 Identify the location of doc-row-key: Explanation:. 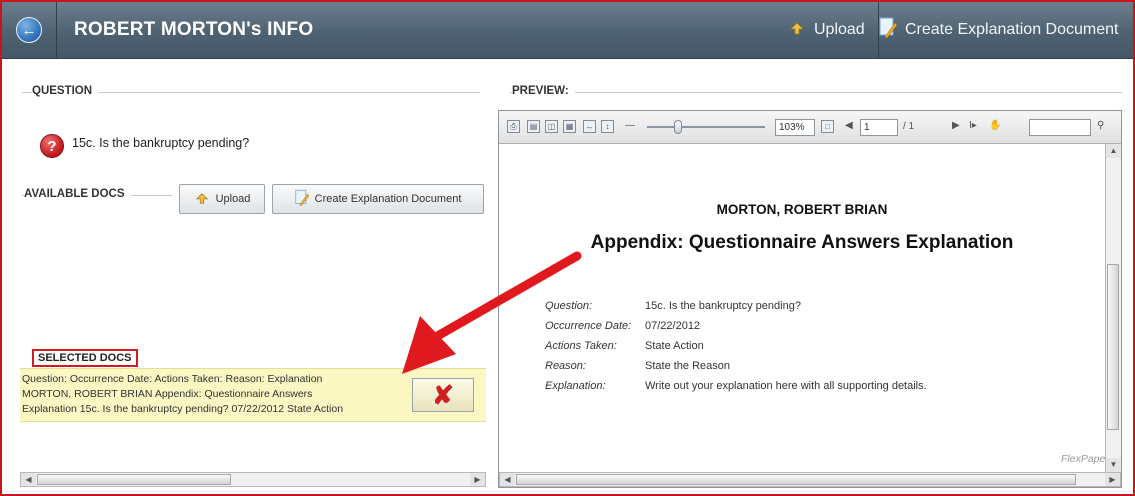
(575, 386).